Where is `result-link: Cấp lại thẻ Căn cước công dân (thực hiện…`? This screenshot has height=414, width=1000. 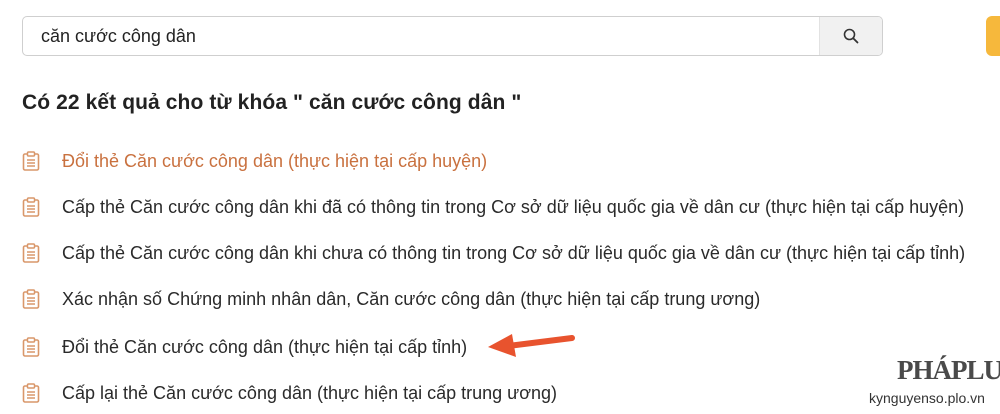 result-link: Cấp lại thẻ Căn cước công dân (thực hiện… is located at coordinates (309, 393).